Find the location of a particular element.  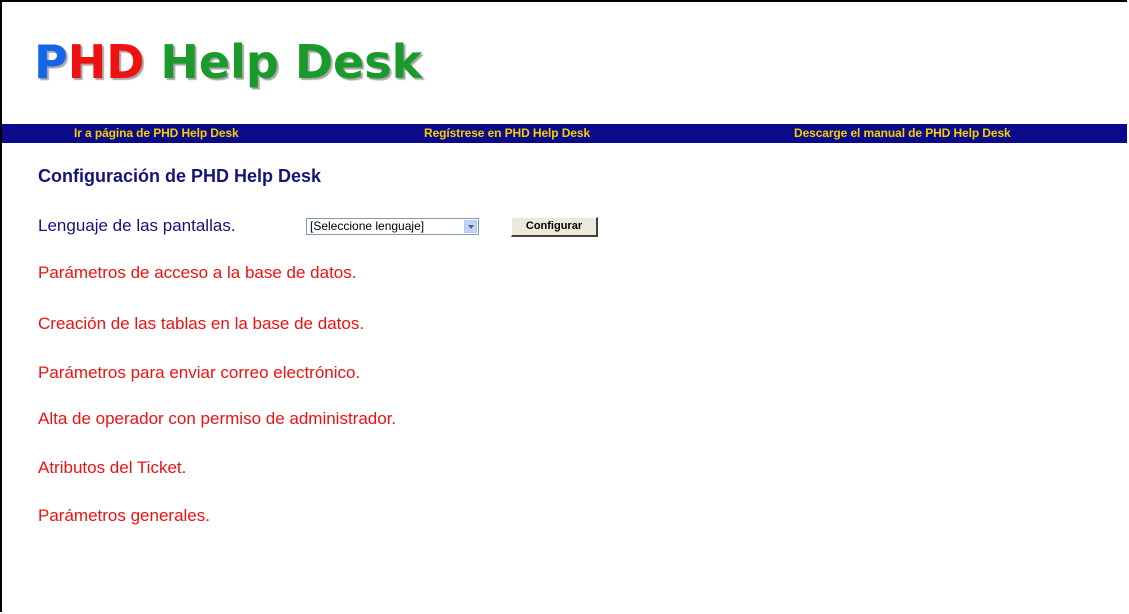

language-select-value: [Seleccione lenguaje] is located at coordinates (367, 226).